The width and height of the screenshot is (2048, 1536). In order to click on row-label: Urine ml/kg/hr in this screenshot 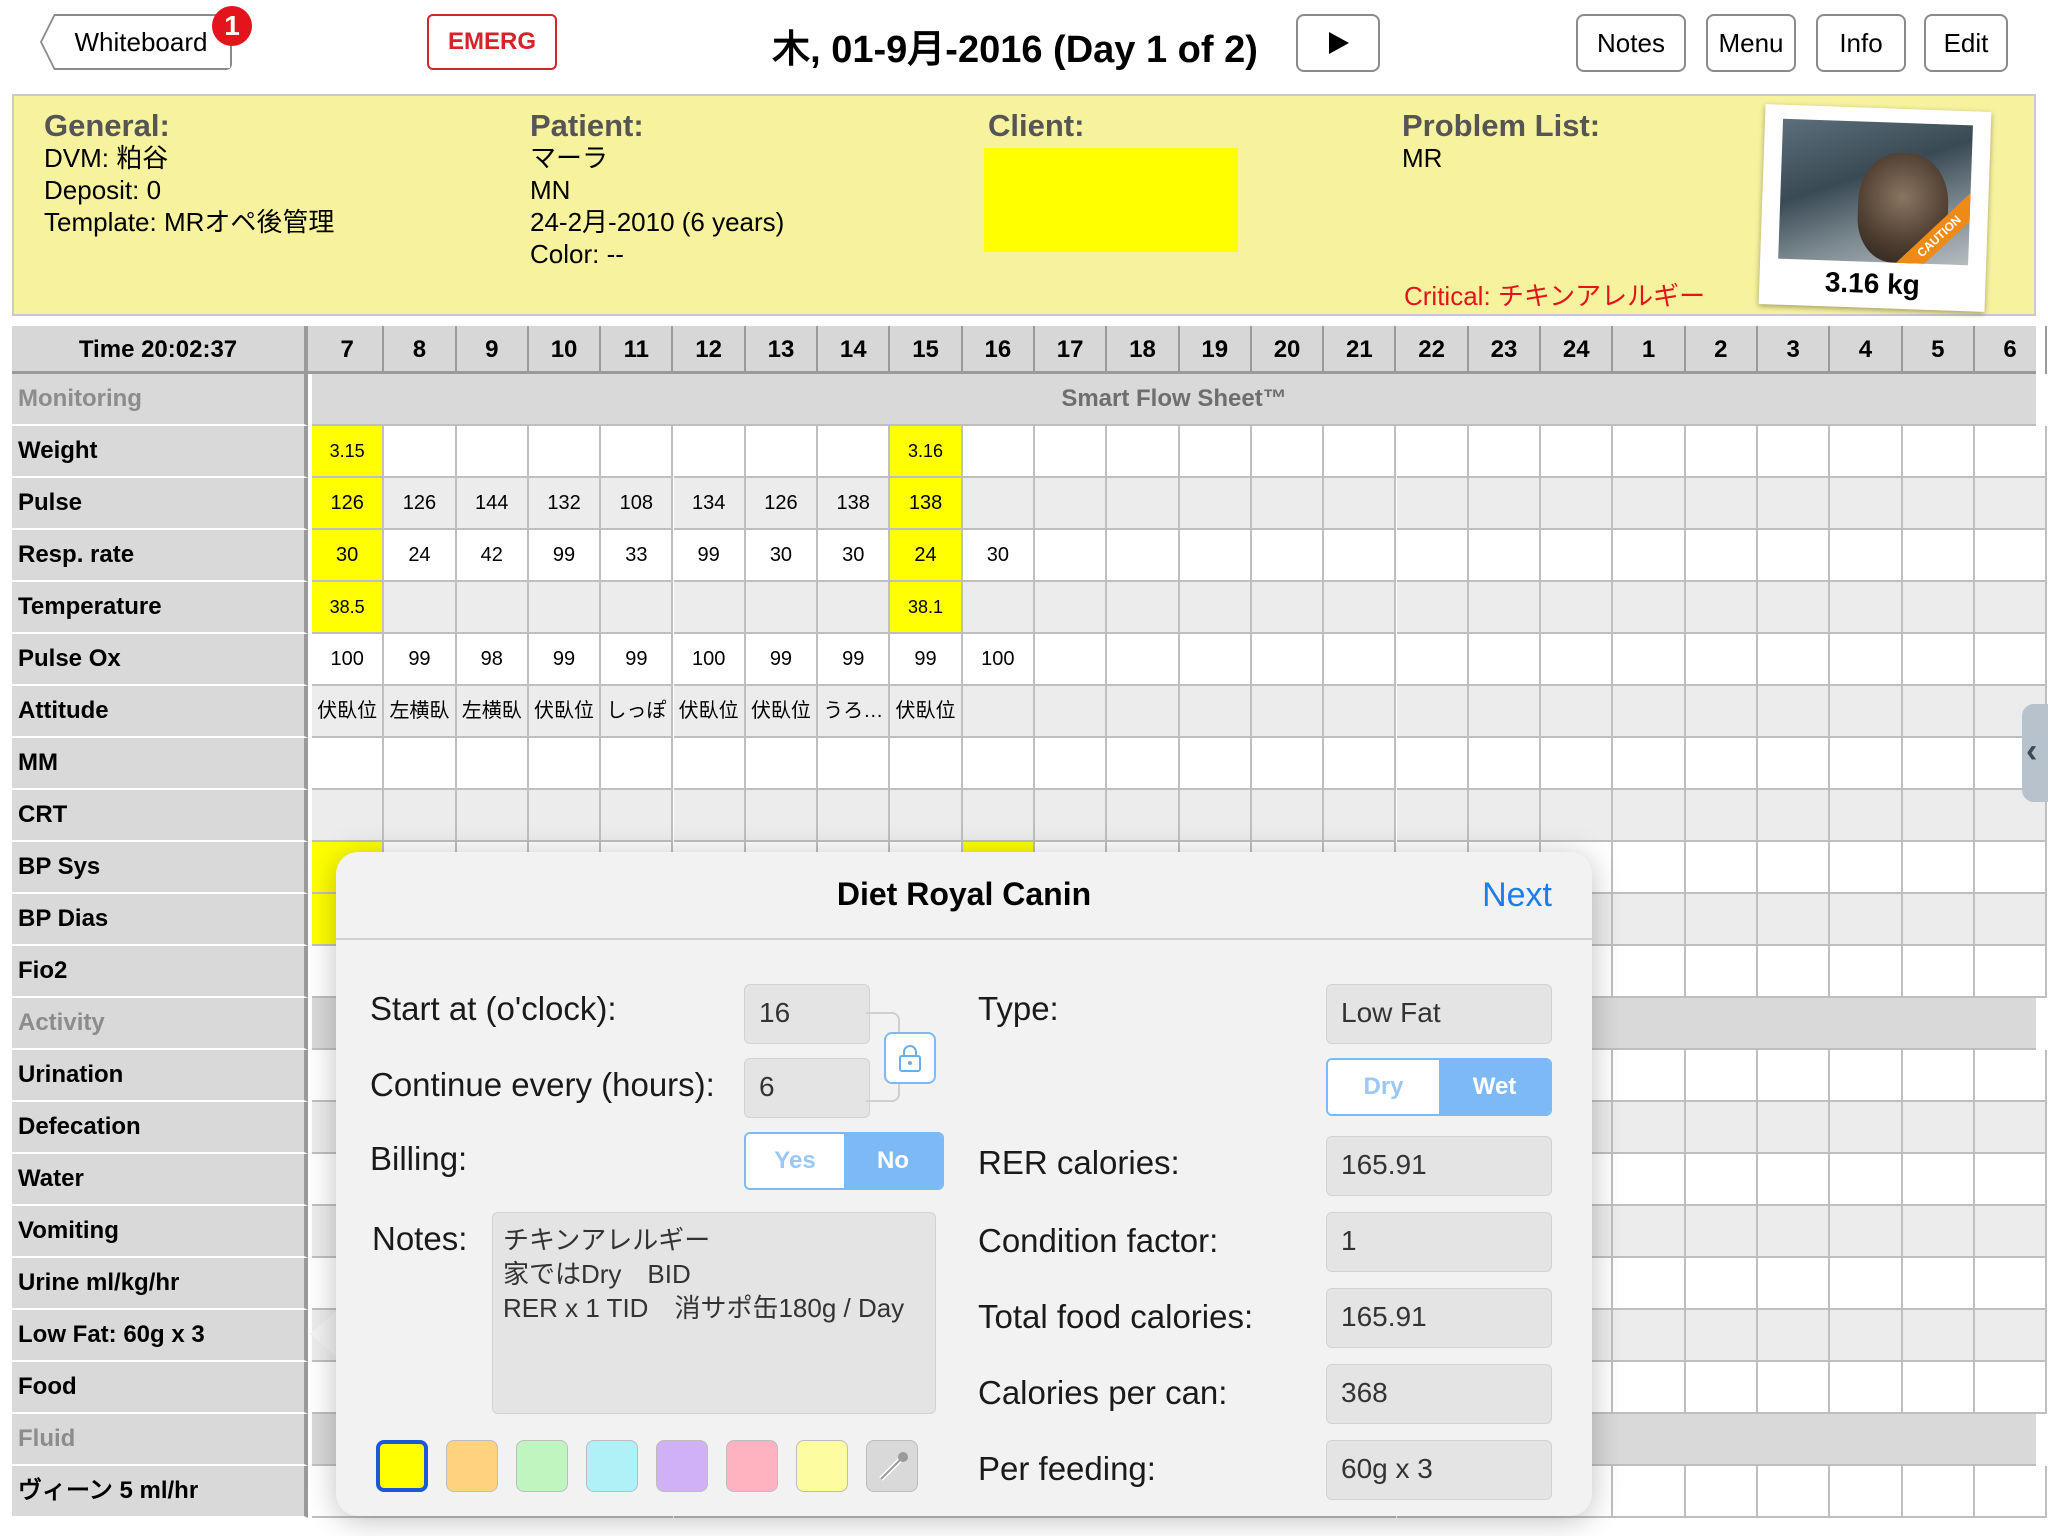, I will do `click(160, 1284)`.